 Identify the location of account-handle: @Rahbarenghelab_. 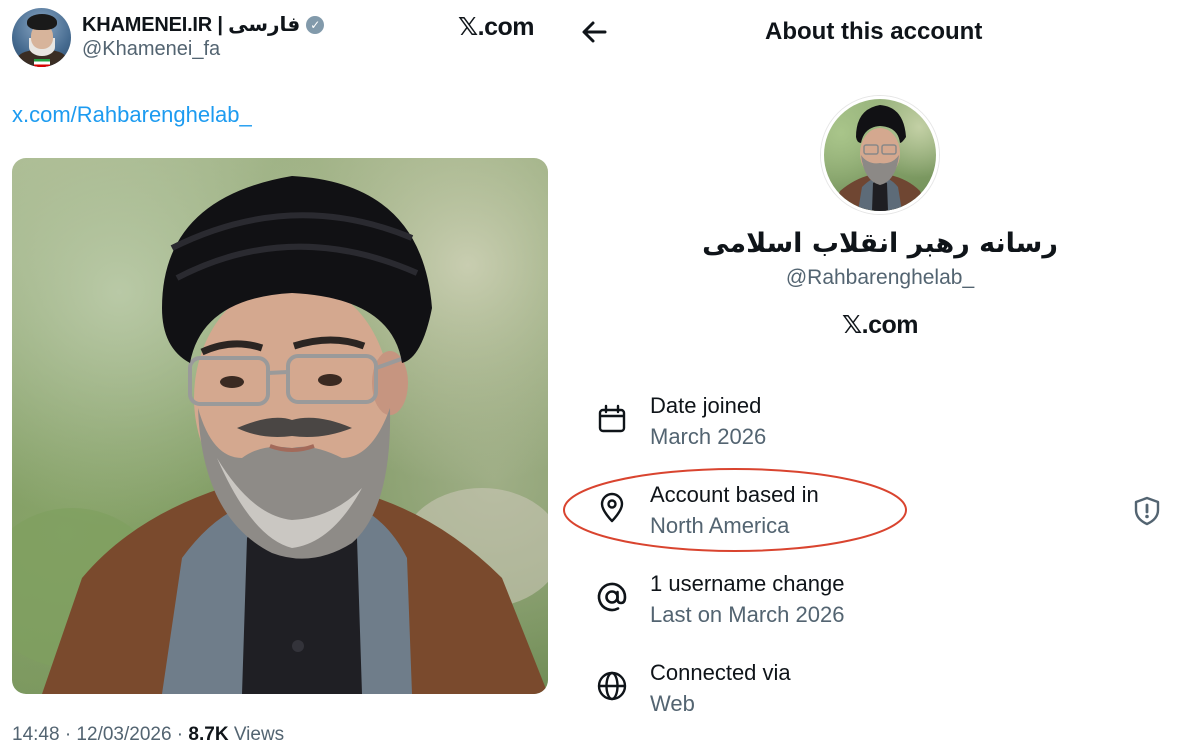
(880, 278).